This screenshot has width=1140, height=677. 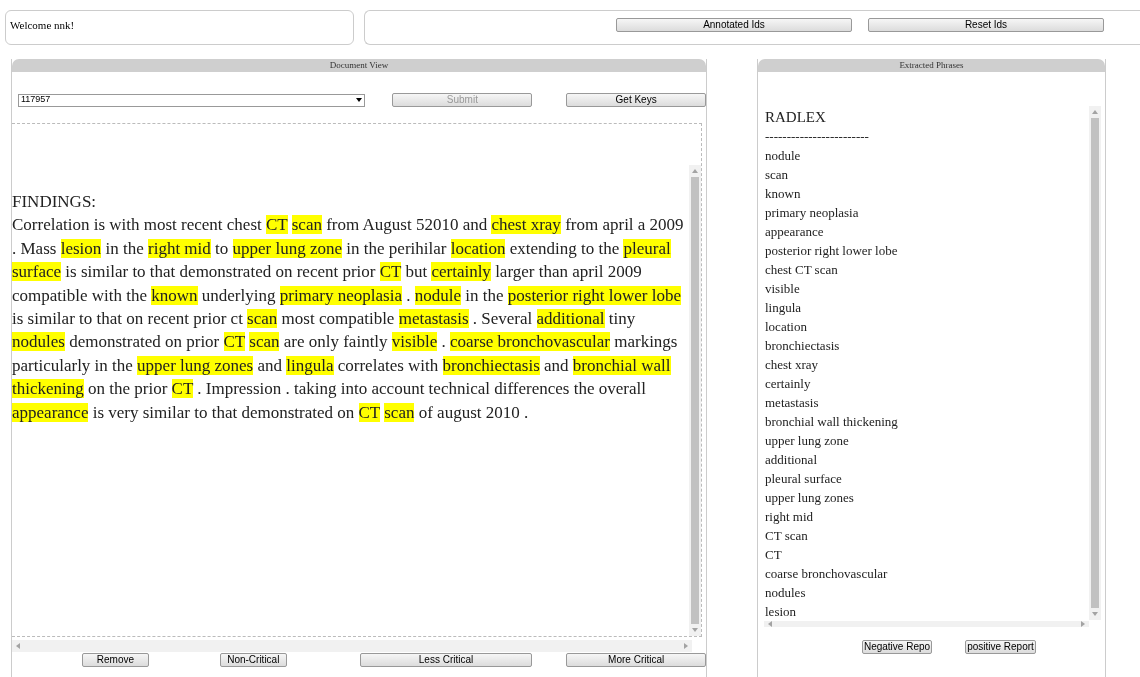 What do you see at coordinates (359, 100) in the screenshot?
I see `dropdown-icon` at bounding box center [359, 100].